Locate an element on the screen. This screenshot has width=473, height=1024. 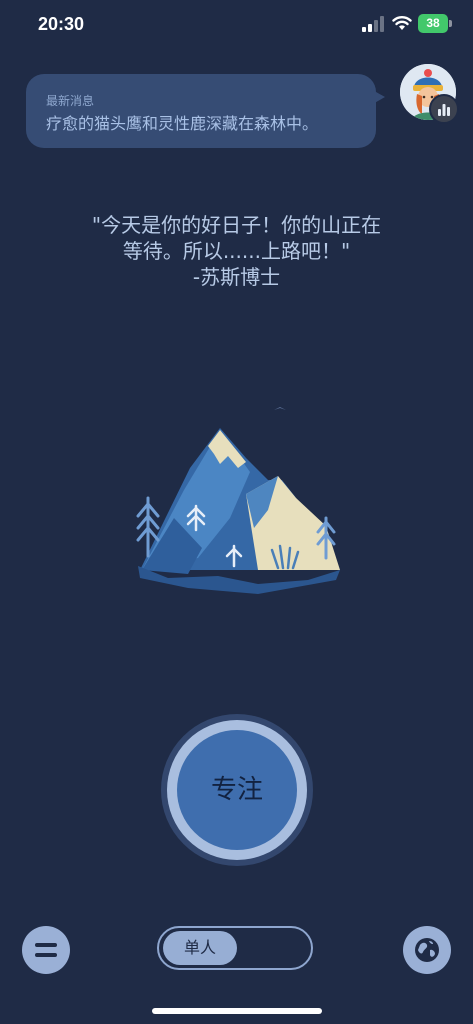
globe-icon is located at coordinates (427, 950).